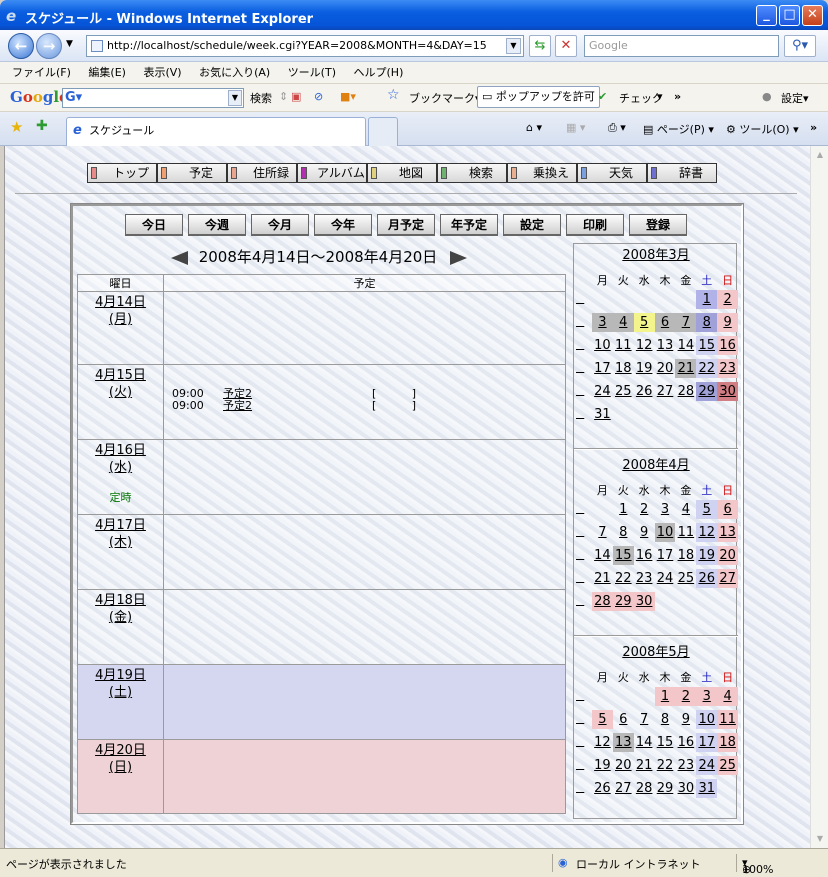 This screenshot has width=828, height=877. What do you see at coordinates (153, 98) in the screenshot?
I see `google-search-input: G▾ ▼` at bounding box center [153, 98].